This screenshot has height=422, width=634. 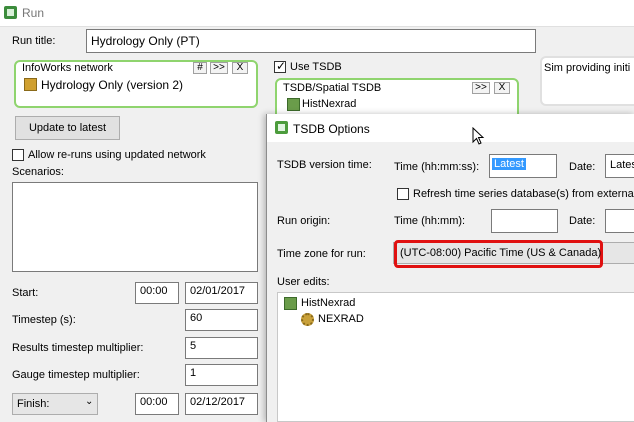 I want to click on user-edits-label: User edits:, so click(x=303, y=282).